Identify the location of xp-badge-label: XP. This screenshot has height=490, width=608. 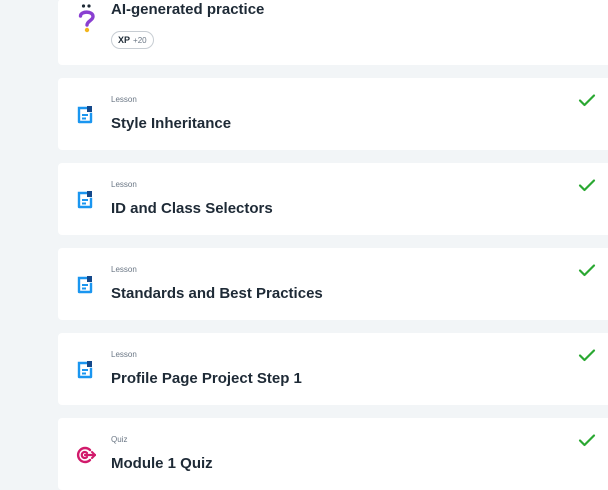
(124, 40).